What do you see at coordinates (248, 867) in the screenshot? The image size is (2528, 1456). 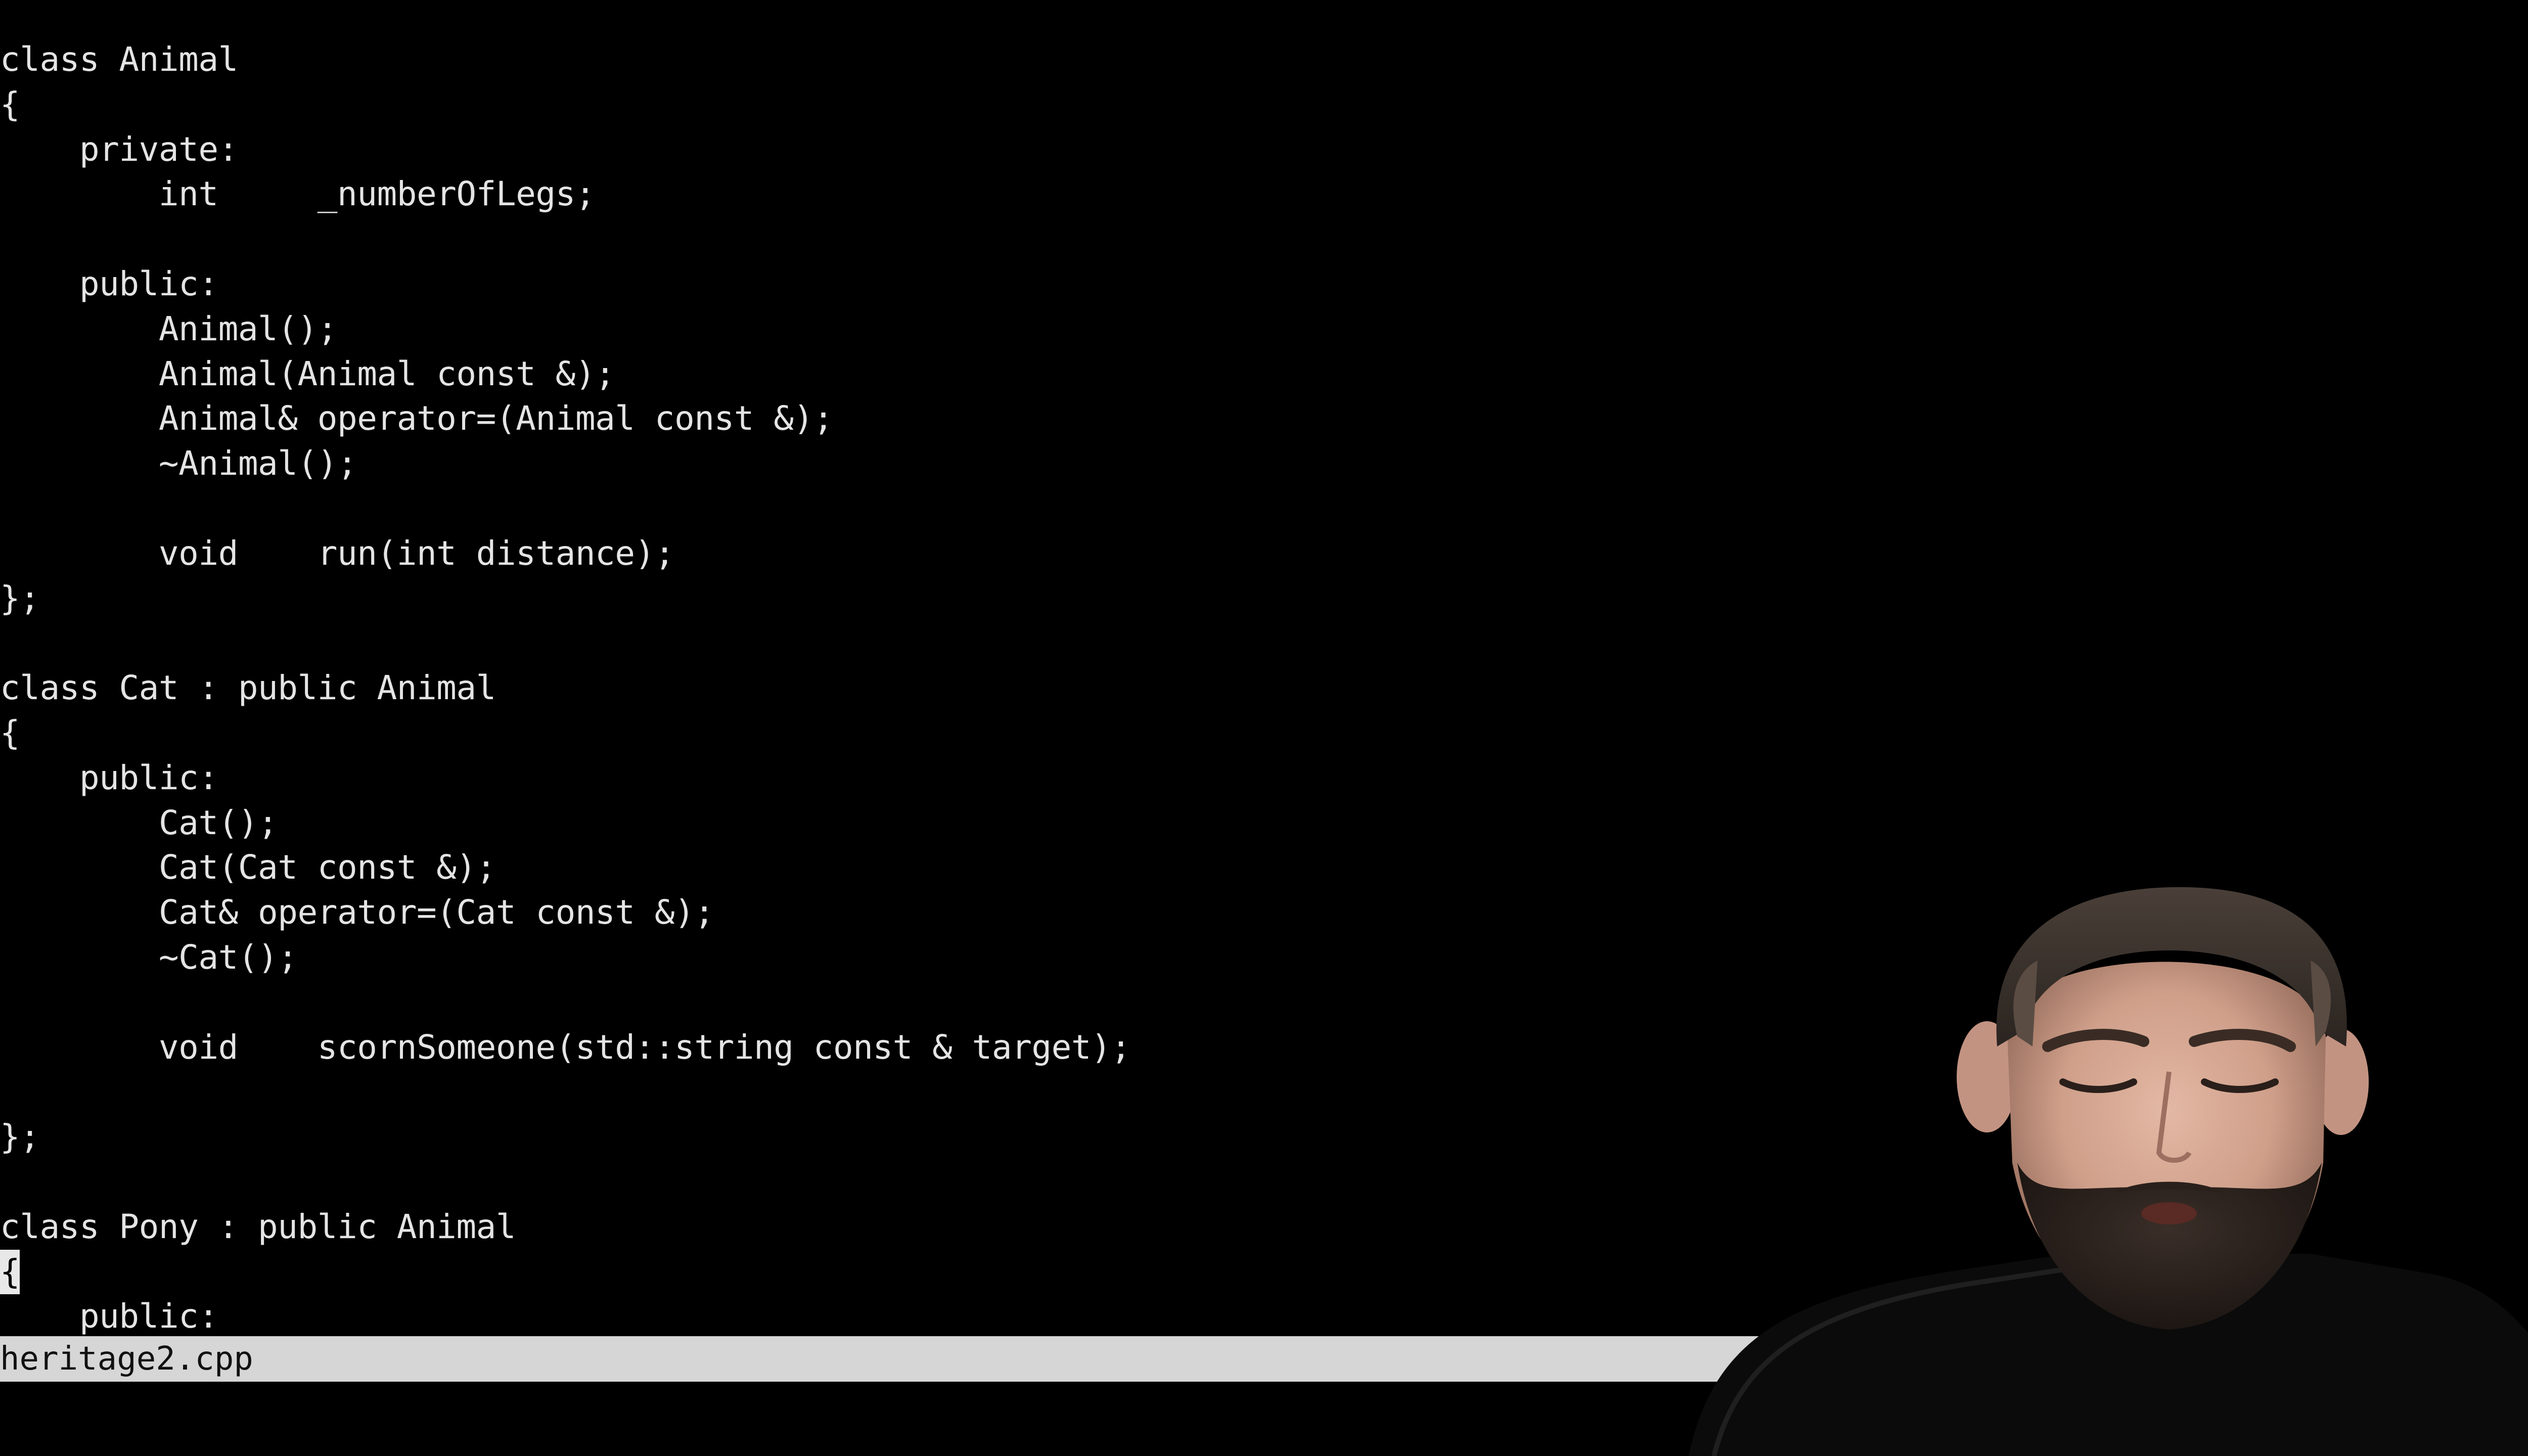 I see `code-line: Cat(Cat const &);` at bounding box center [248, 867].